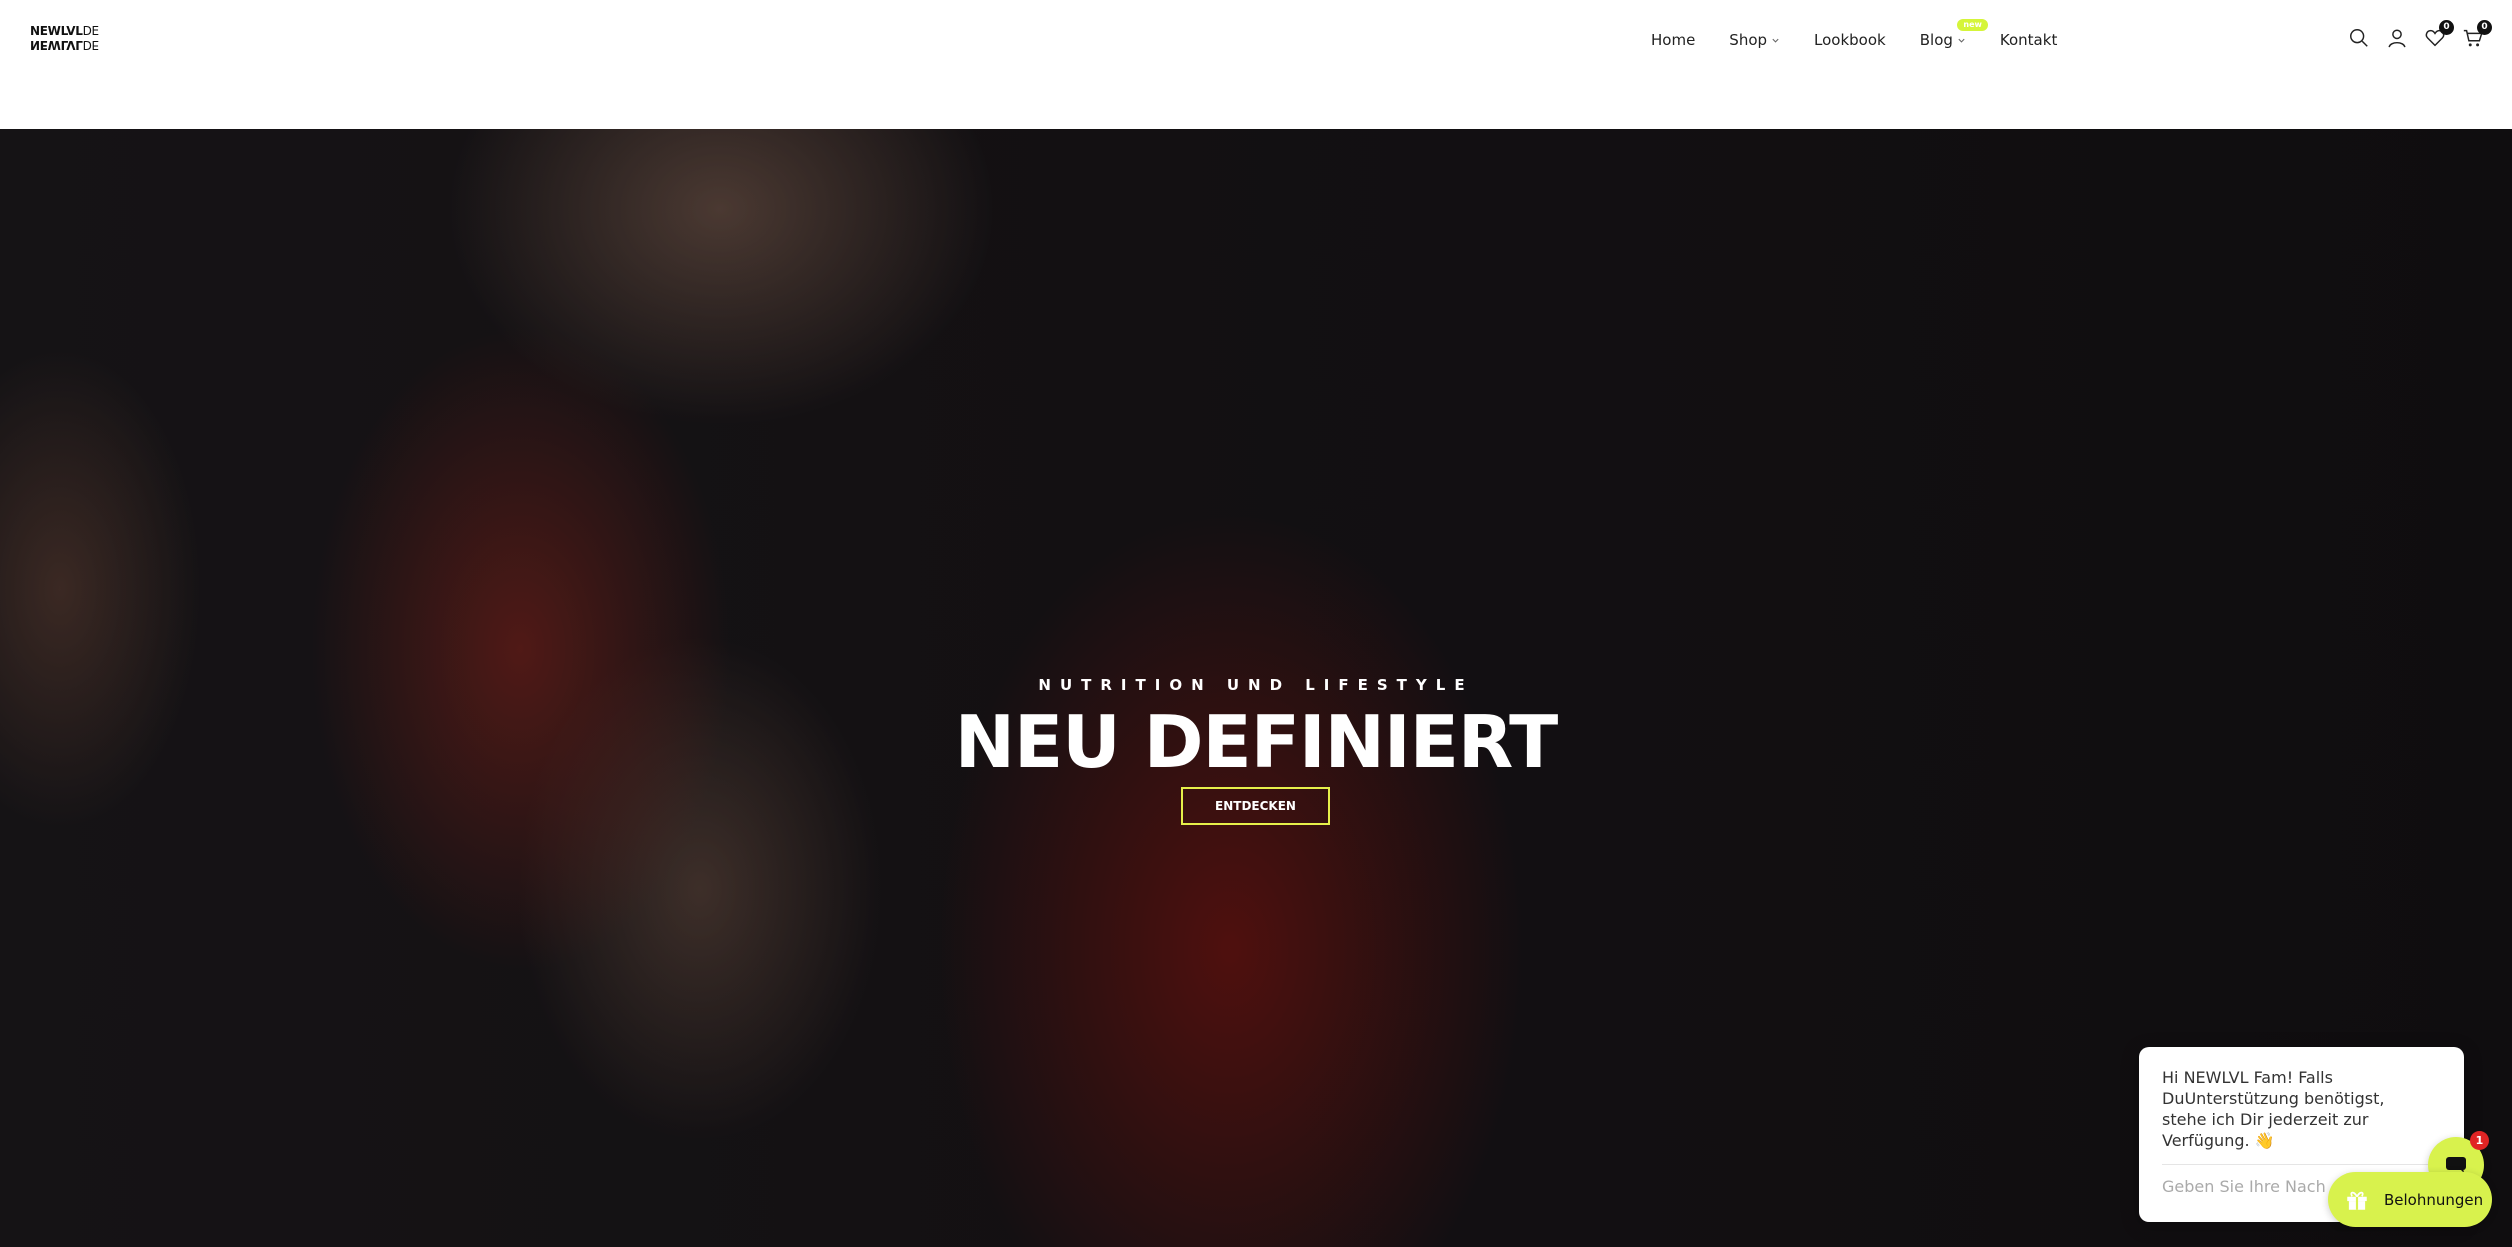  What do you see at coordinates (2301, 1164) in the screenshot?
I see `divider` at bounding box center [2301, 1164].